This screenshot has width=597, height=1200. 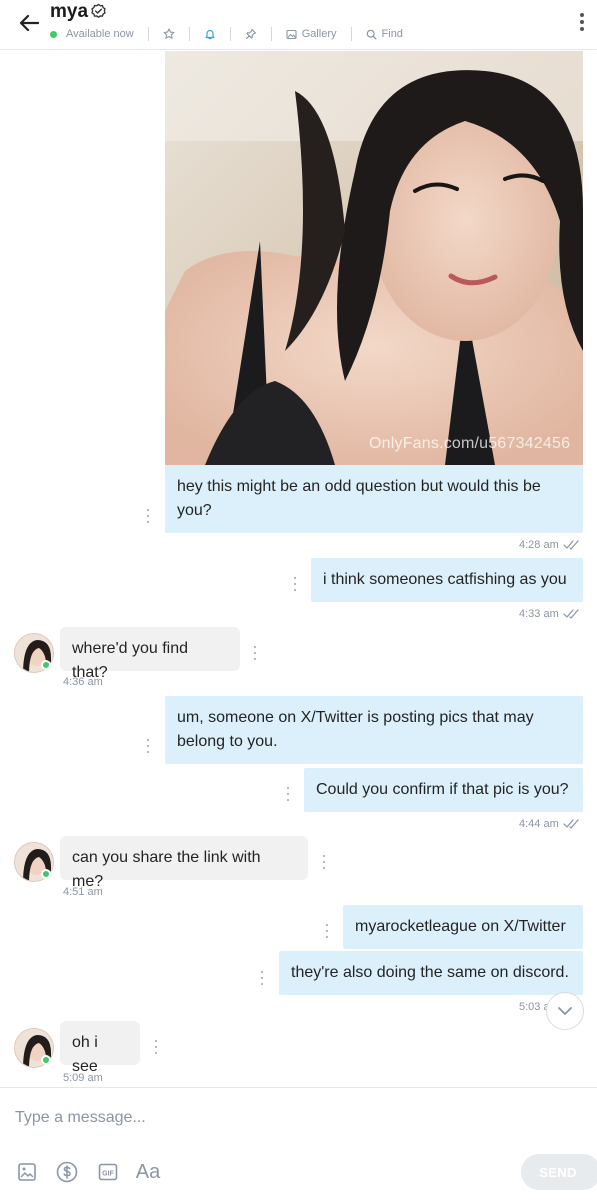 I want to click on svg-text: GIF, so click(x=108, y=1174).